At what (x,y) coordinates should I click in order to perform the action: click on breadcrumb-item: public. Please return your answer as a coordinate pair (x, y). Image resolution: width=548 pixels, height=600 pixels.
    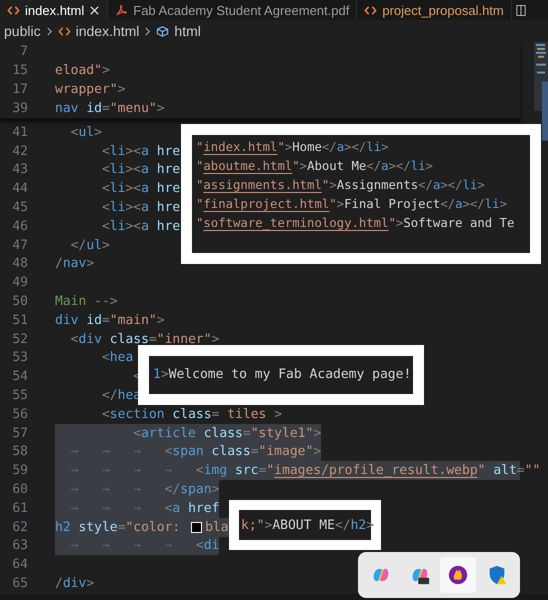
    Looking at the image, I should click on (22, 31).